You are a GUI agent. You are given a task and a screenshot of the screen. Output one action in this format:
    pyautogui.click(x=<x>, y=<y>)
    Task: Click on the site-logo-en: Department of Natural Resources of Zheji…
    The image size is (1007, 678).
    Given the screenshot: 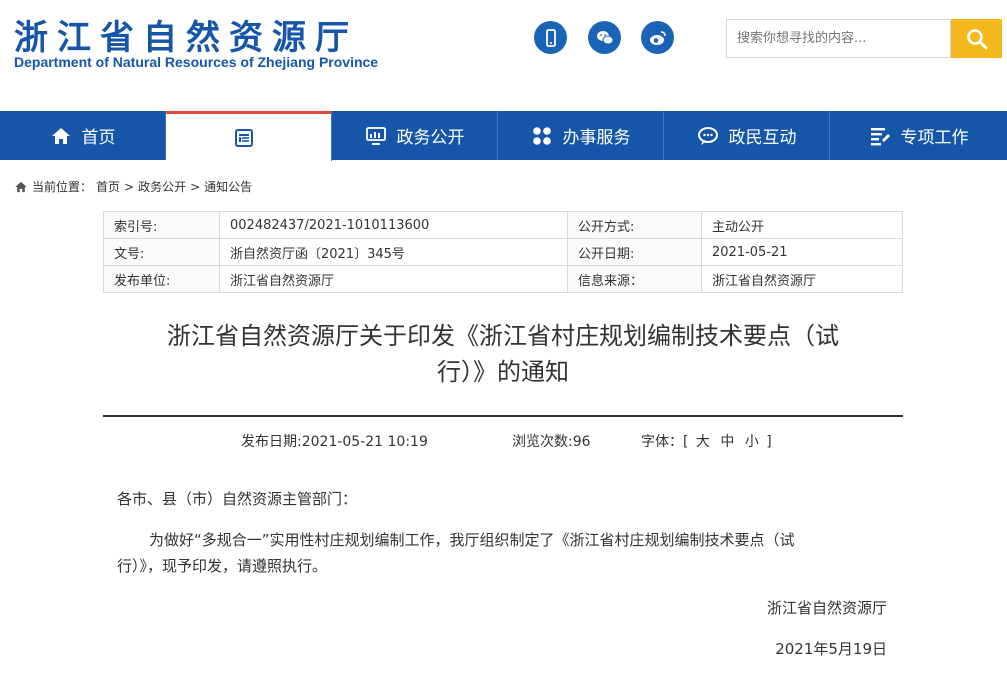 What is the action you would take?
    pyautogui.click(x=196, y=62)
    